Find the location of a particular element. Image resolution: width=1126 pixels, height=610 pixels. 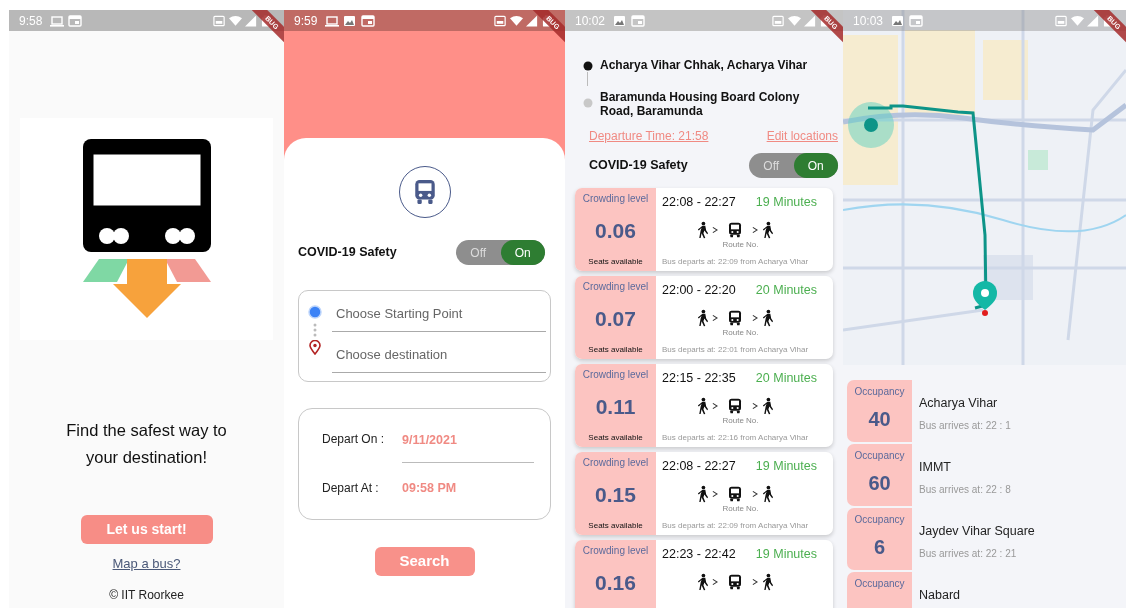

stop-name: Acharya Vihar is located at coordinates (959, 403).